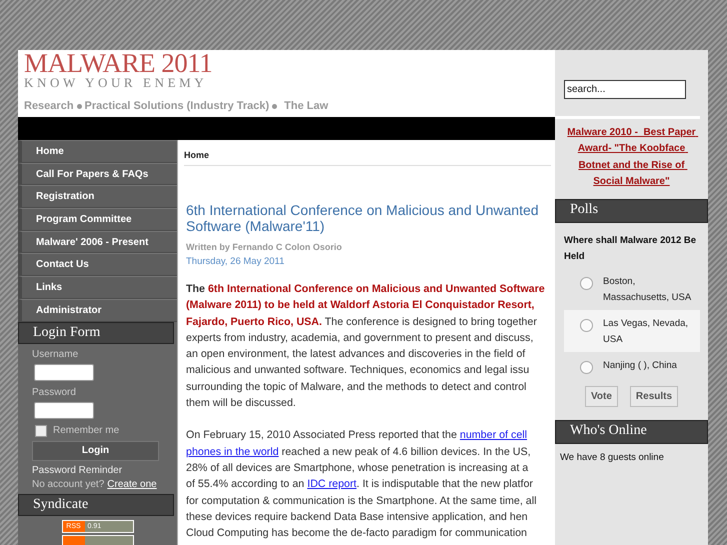 This screenshot has width=727, height=545. What do you see at coordinates (369, 155) in the screenshot?
I see `breadcrumb-link: Home` at bounding box center [369, 155].